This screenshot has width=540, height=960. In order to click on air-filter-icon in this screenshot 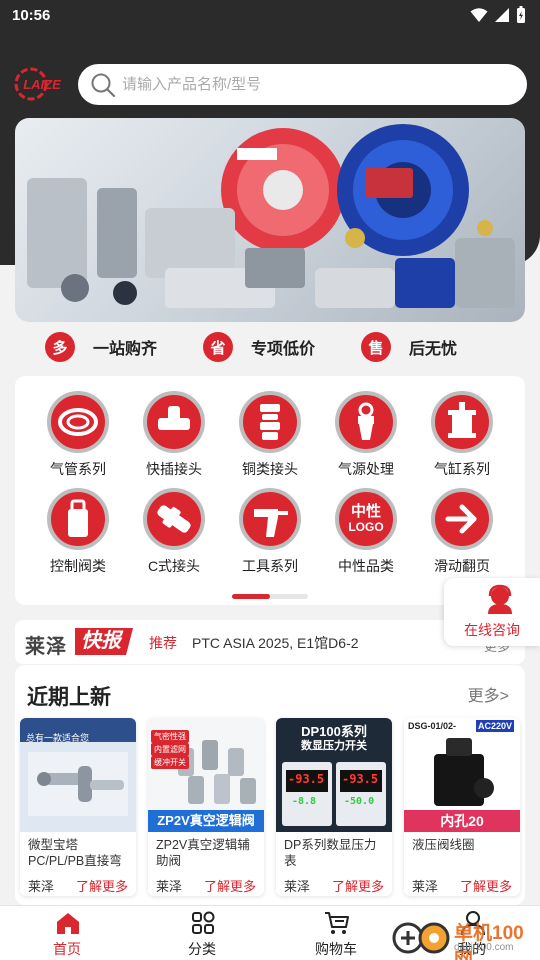, I will do `click(366, 422)`.